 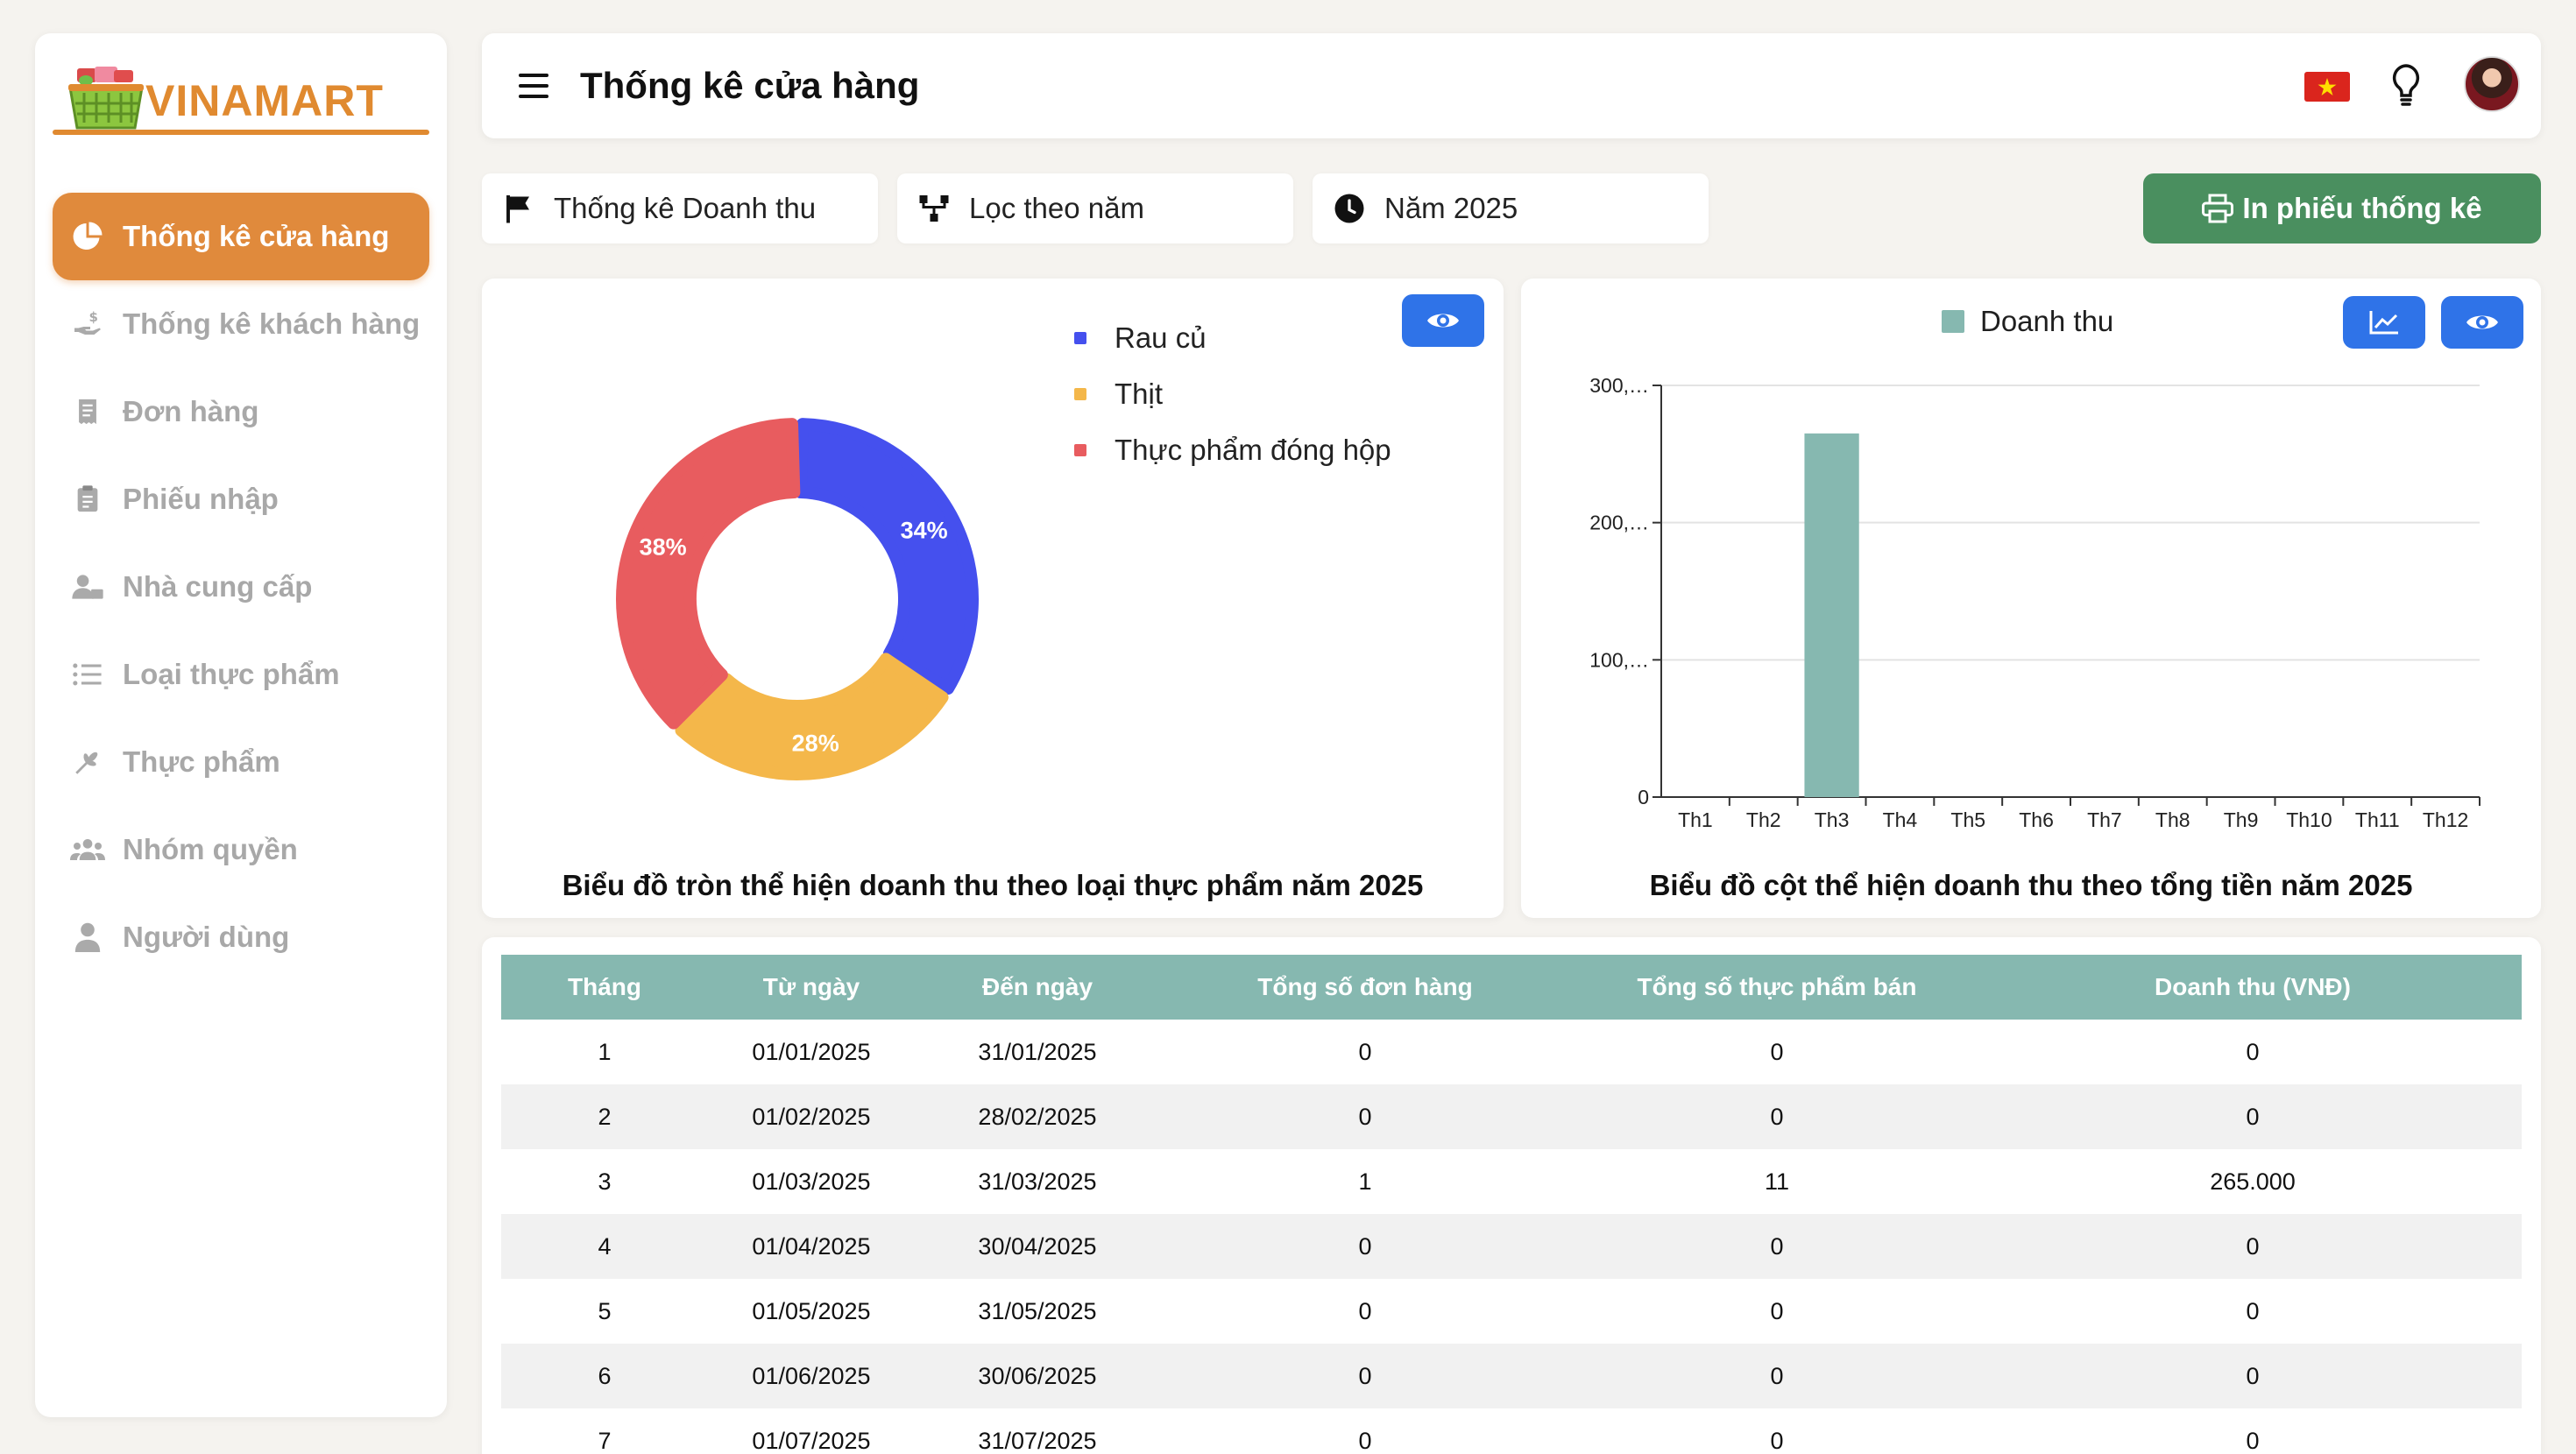 What do you see at coordinates (1232, 394) in the screenshot?
I see `legend-item-thit: Thịt` at bounding box center [1232, 394].